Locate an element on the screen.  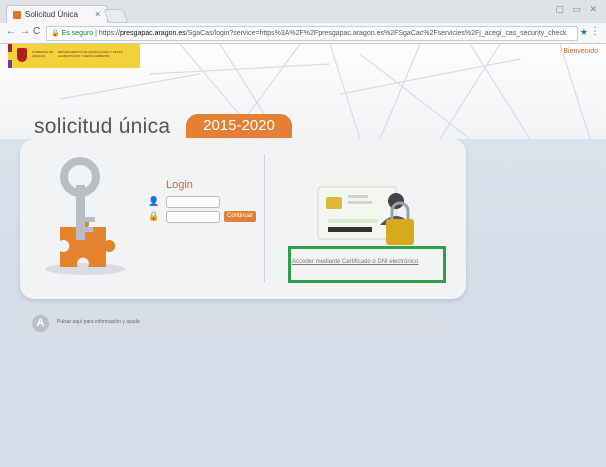
back-icon: ← is located at coordinates (11, 31).